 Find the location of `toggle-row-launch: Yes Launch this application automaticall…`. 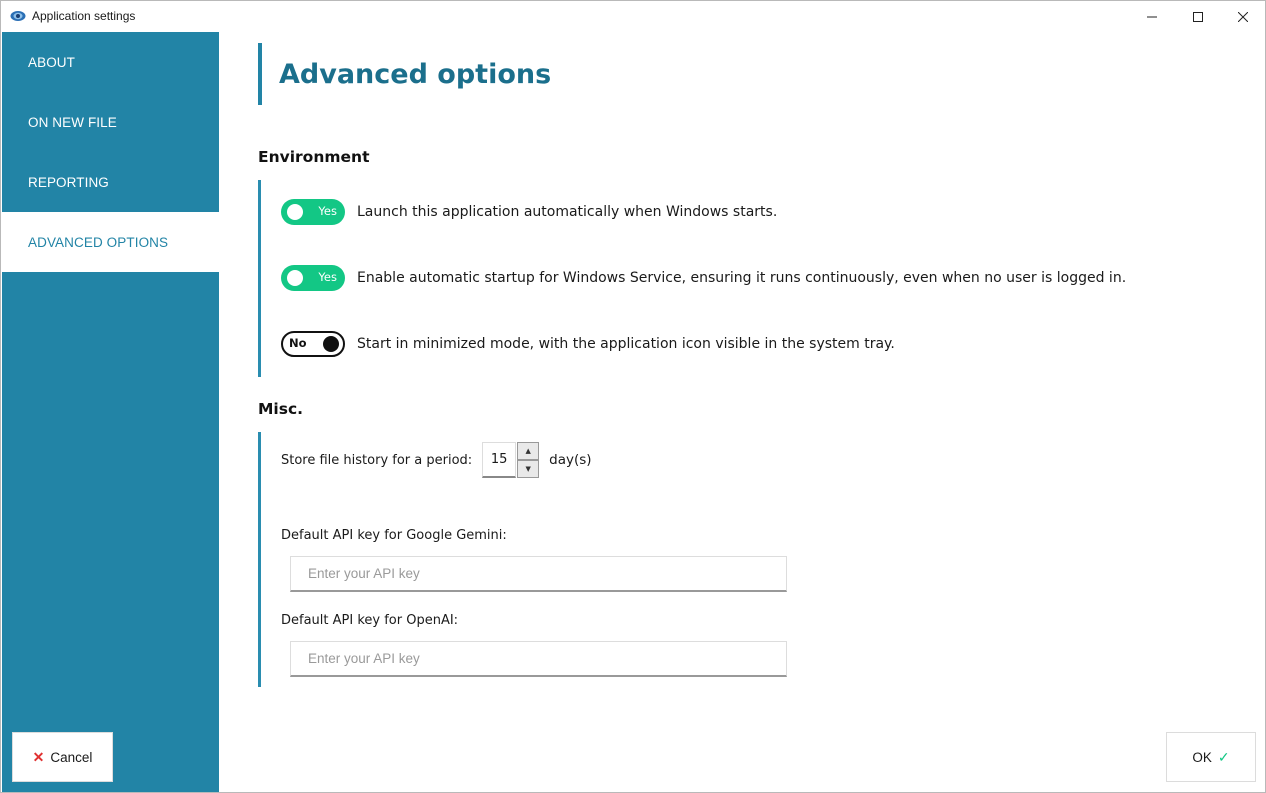

toggle-row-launch: Yes Launch this application automaticall… is located at coordinates (529, 212).